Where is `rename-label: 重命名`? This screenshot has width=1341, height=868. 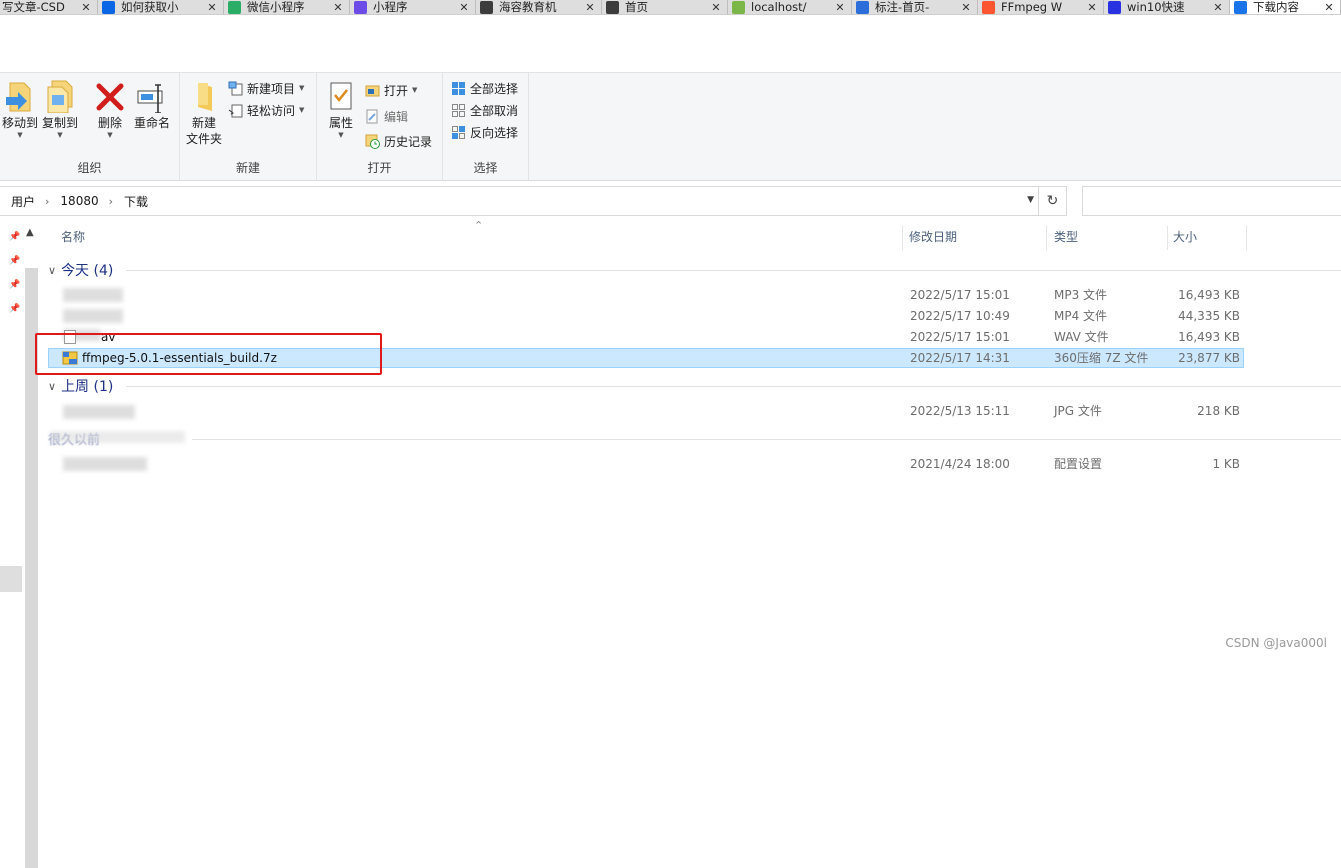 rename-label: 重命名 is located at coordinates (152, 123).